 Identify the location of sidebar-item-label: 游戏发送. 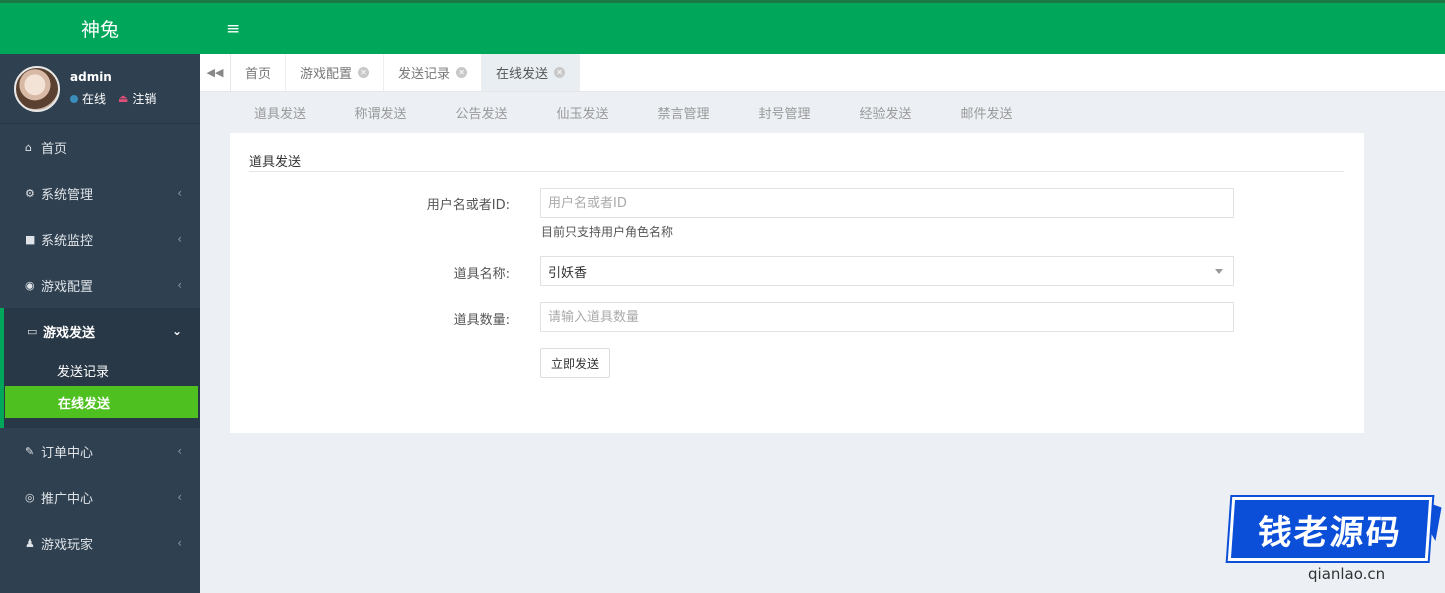
(69, 333).